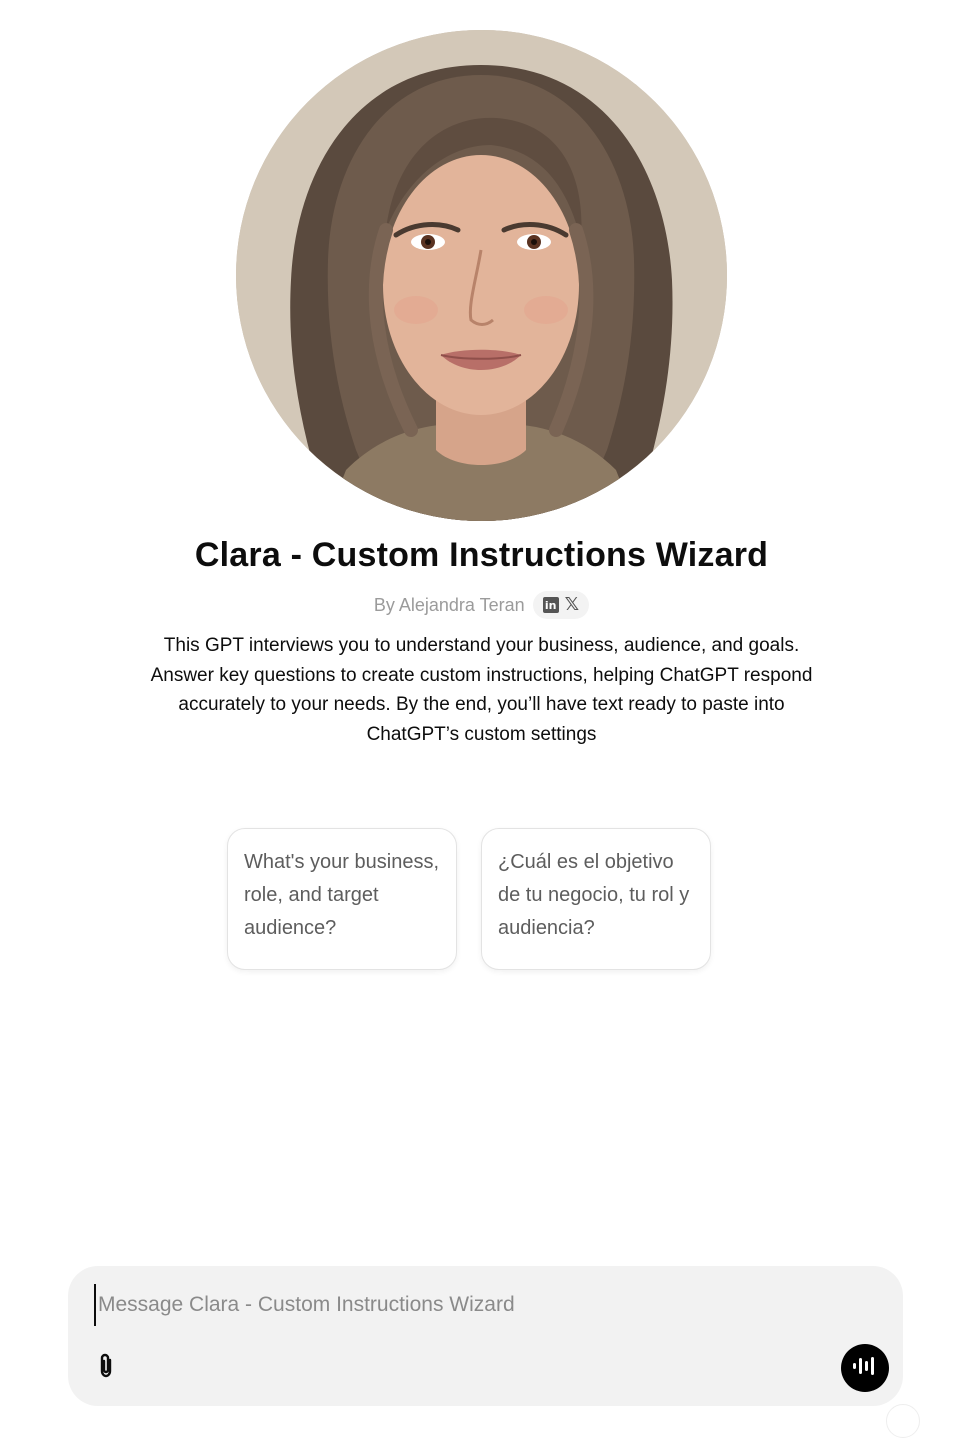  Describe the element at coordinates (903, 1421) in the screenshot. I see `help-button` at that location.